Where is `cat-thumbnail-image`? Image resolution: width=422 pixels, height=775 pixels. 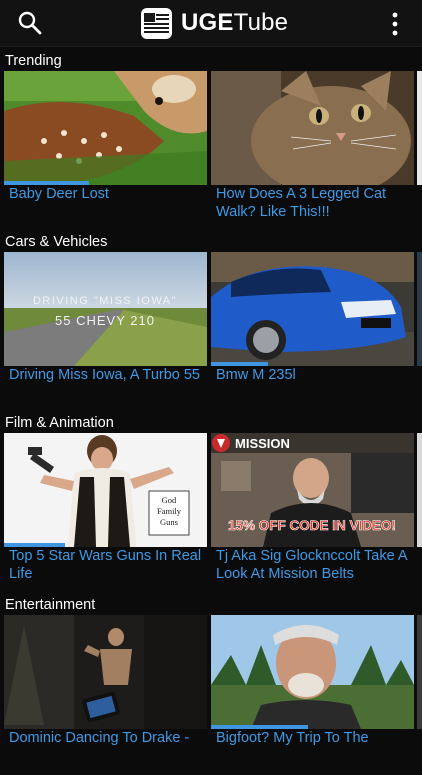 cat-thumbnail-image is located at coordinates (312, 128).